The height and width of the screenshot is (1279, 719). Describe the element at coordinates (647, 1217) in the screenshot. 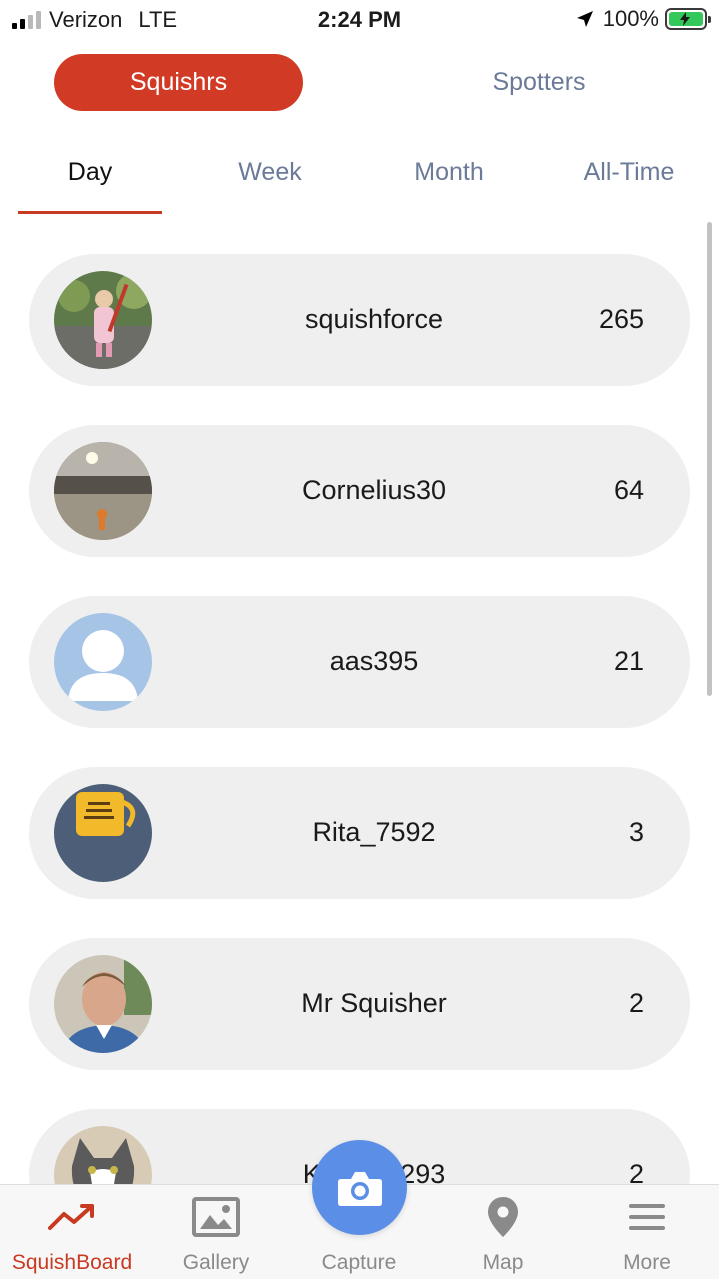

I see `menu-icon` at that location.